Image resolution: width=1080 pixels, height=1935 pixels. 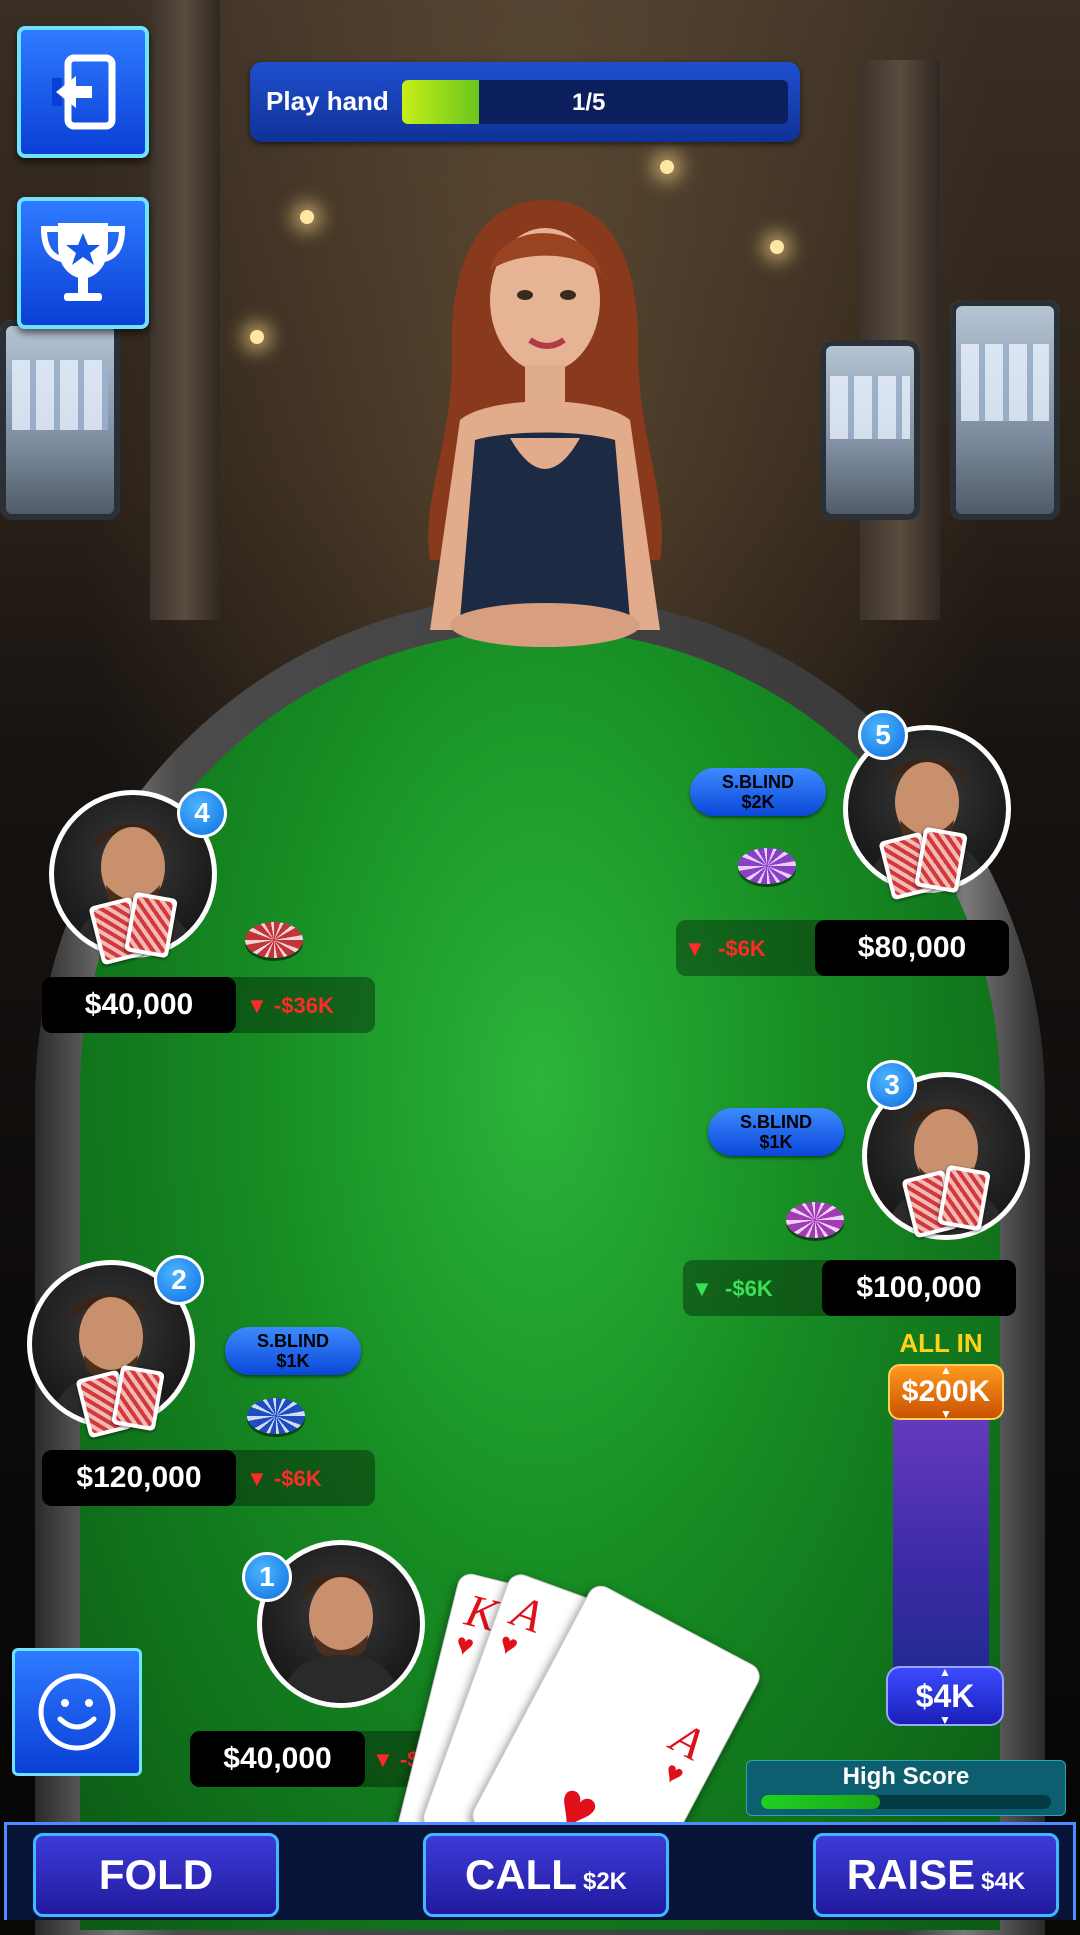 What do you see at coordinates (545, 423) in the screenshot?
I see `dealer-character` at bounding box center [545, 423].